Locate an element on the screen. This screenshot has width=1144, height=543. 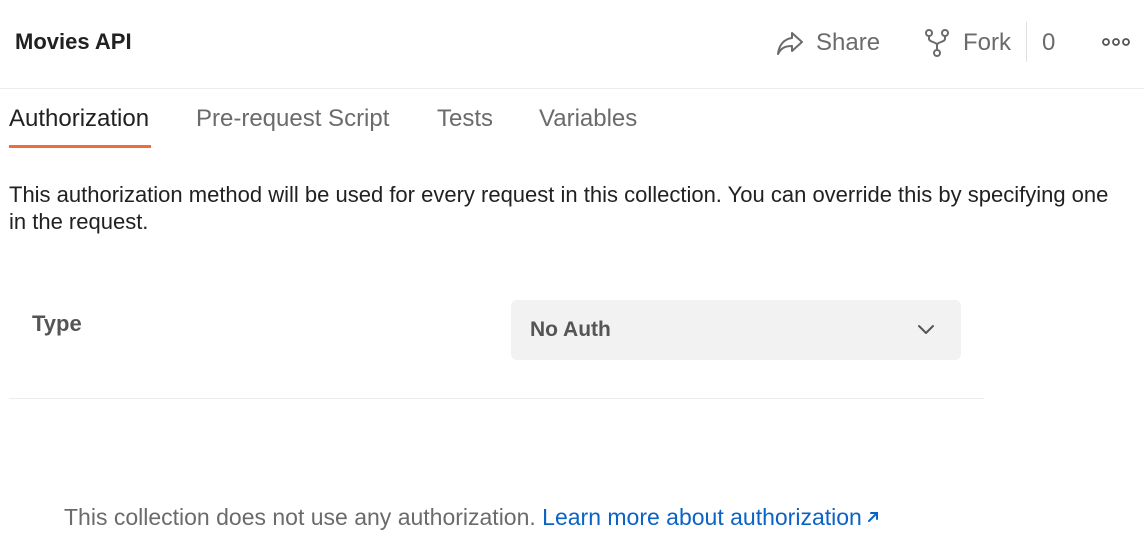
share-button: Share is located at coordinates (828, 43).